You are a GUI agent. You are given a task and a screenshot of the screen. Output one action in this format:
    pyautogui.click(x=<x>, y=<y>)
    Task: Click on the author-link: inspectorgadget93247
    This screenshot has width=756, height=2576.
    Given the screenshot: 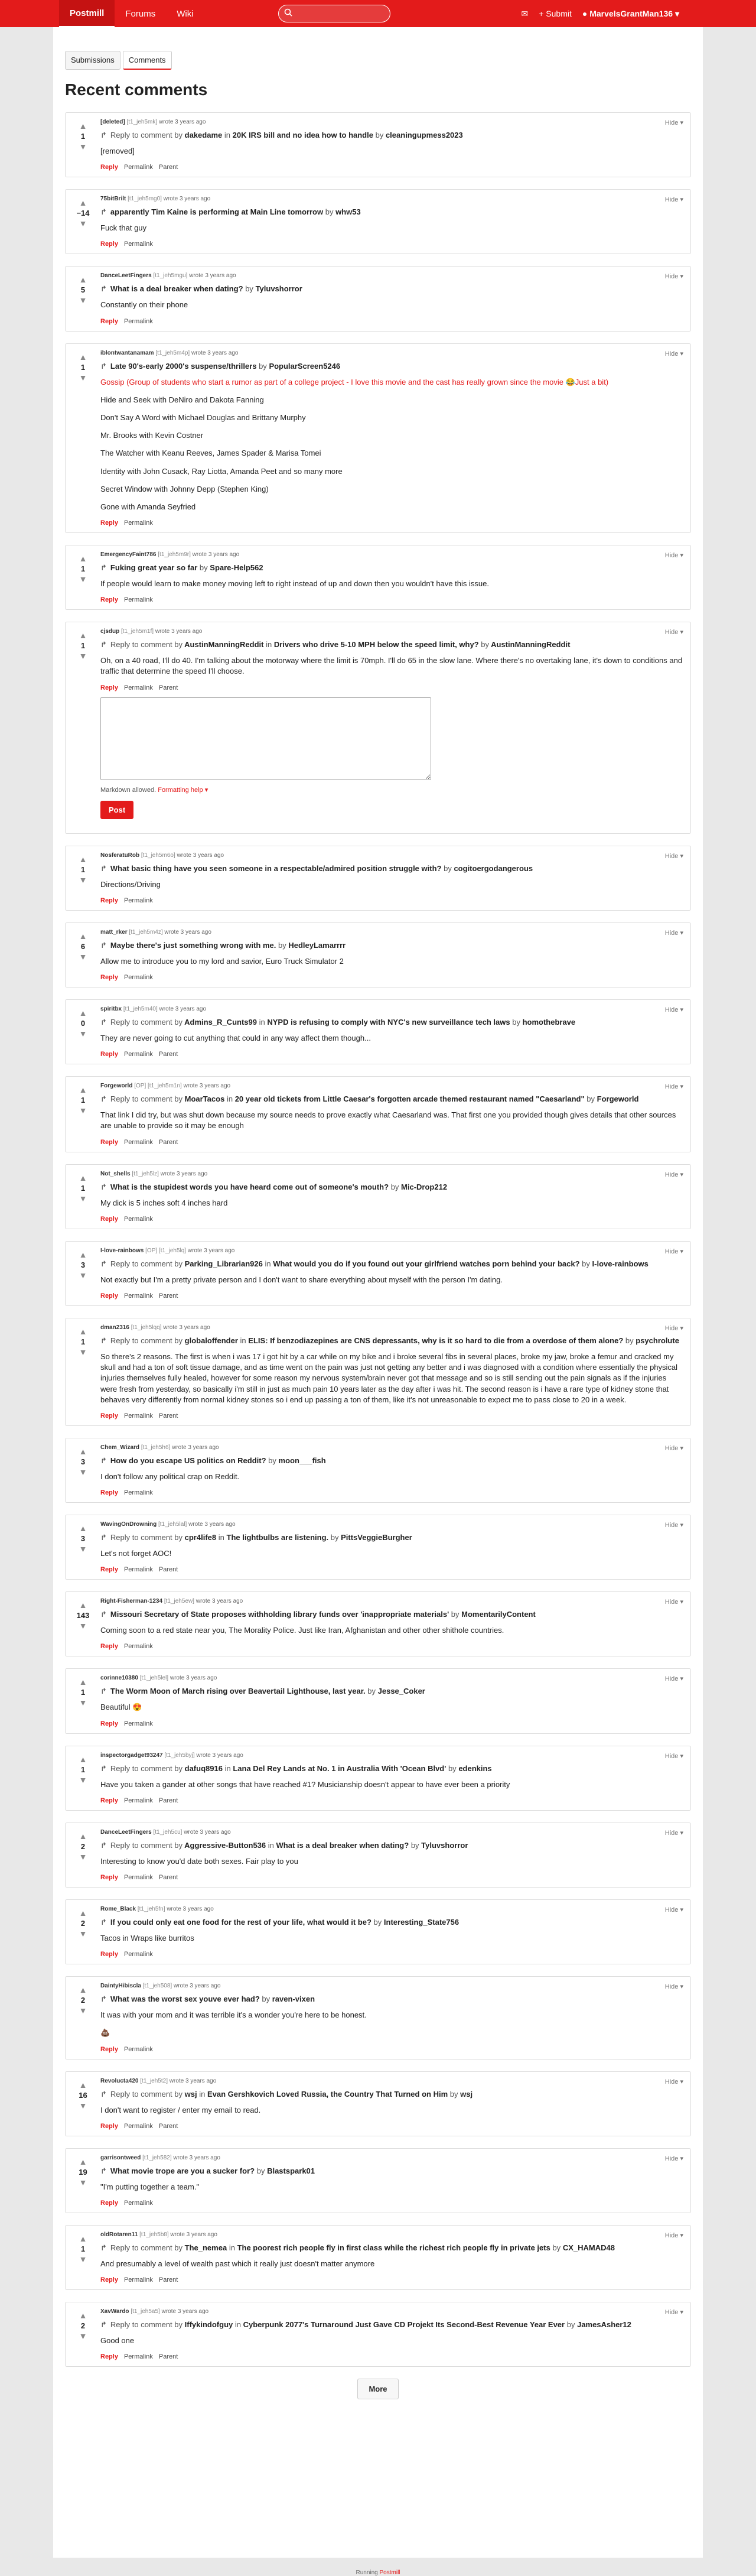 What is the action you would take?
    pyautogui.click(x=131, y=1755)
    